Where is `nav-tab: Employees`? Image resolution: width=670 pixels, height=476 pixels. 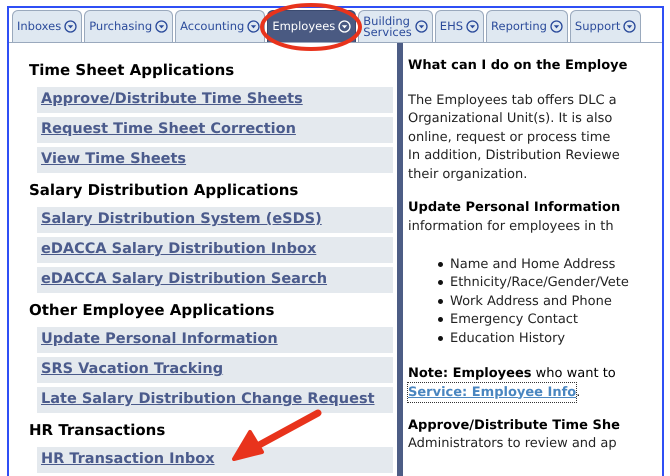
nav-tab: Employees is located at coordinates (311, 26).